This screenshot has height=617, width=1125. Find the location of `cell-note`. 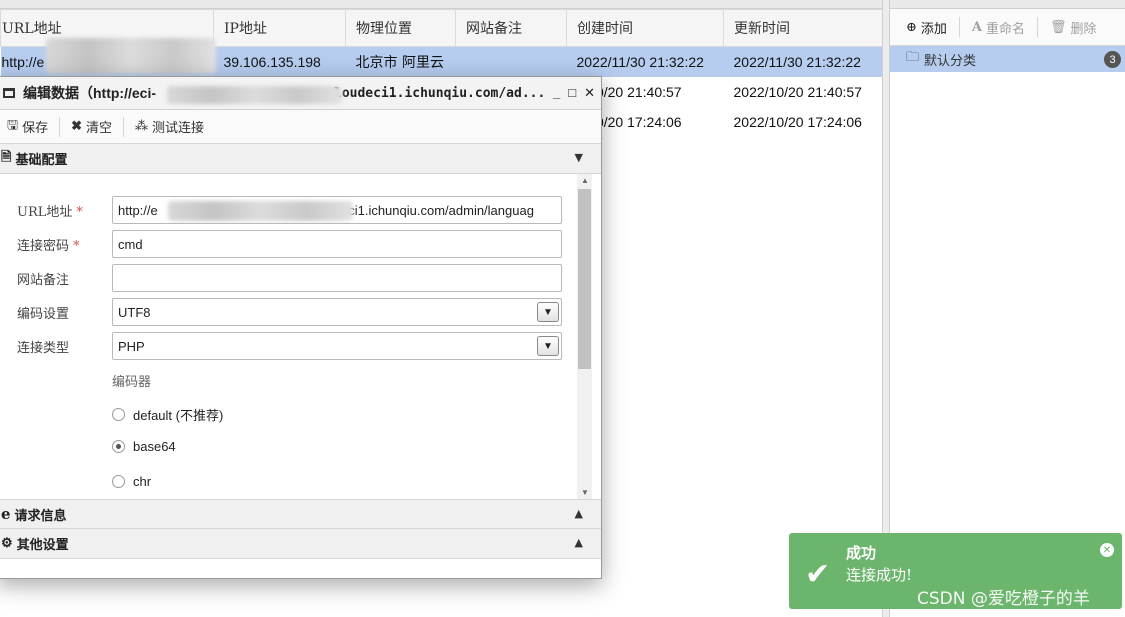

cell-note is located at coordinates (511, 61).